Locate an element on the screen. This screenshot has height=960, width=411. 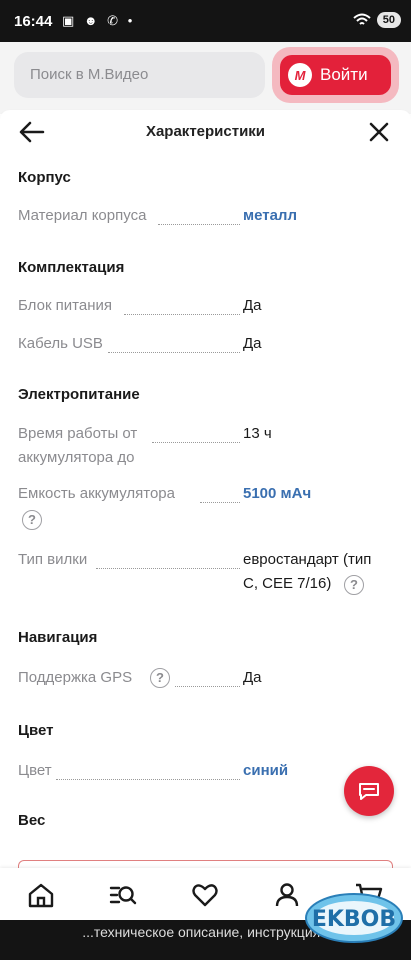
spec-value-plug-line1: евростандарт (тип is located at coordinates (307, 559).